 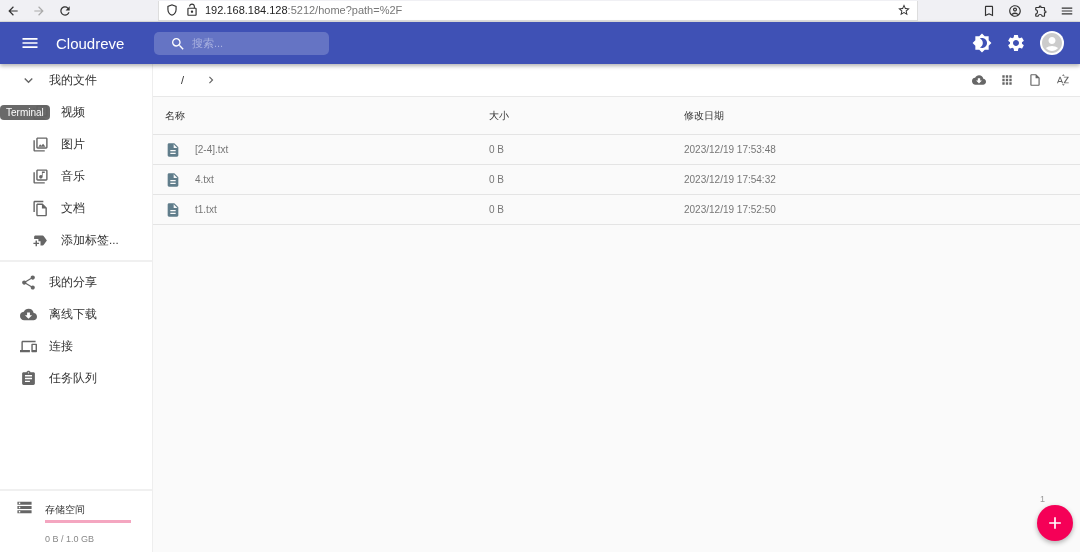 What do you see at coordinates (73, 112) in the screenshot?
I see `sidebar-item: 视频` at bounding box center [73, 112].